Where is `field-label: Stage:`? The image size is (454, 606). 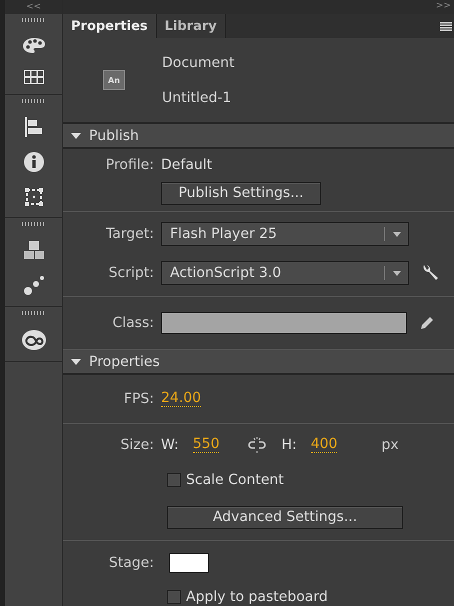 field-label: Stage: is located at coordinates (131, 563).